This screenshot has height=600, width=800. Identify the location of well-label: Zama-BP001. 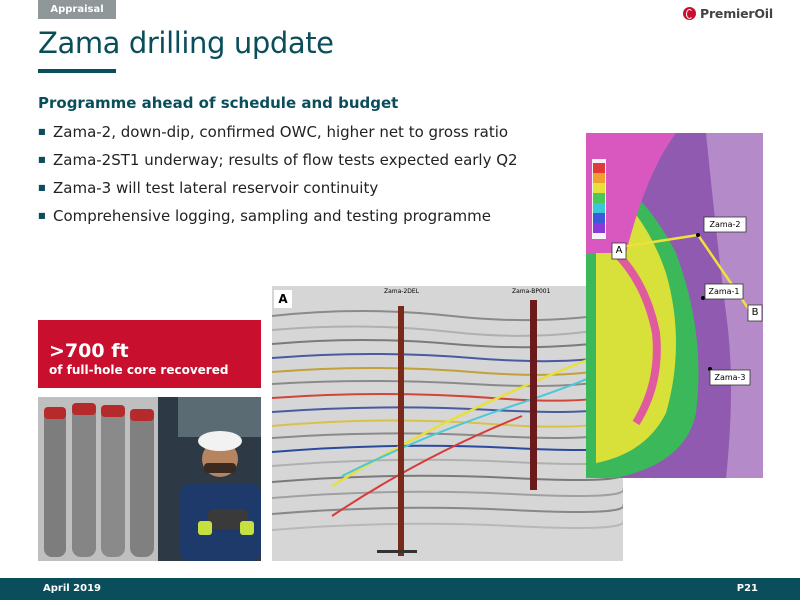
(531, 291).